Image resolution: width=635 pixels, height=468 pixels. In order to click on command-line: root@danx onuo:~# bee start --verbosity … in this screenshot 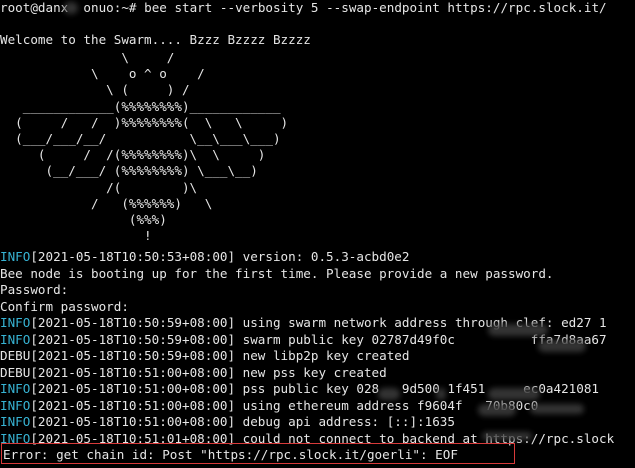, I will do `click(303, 8)`.